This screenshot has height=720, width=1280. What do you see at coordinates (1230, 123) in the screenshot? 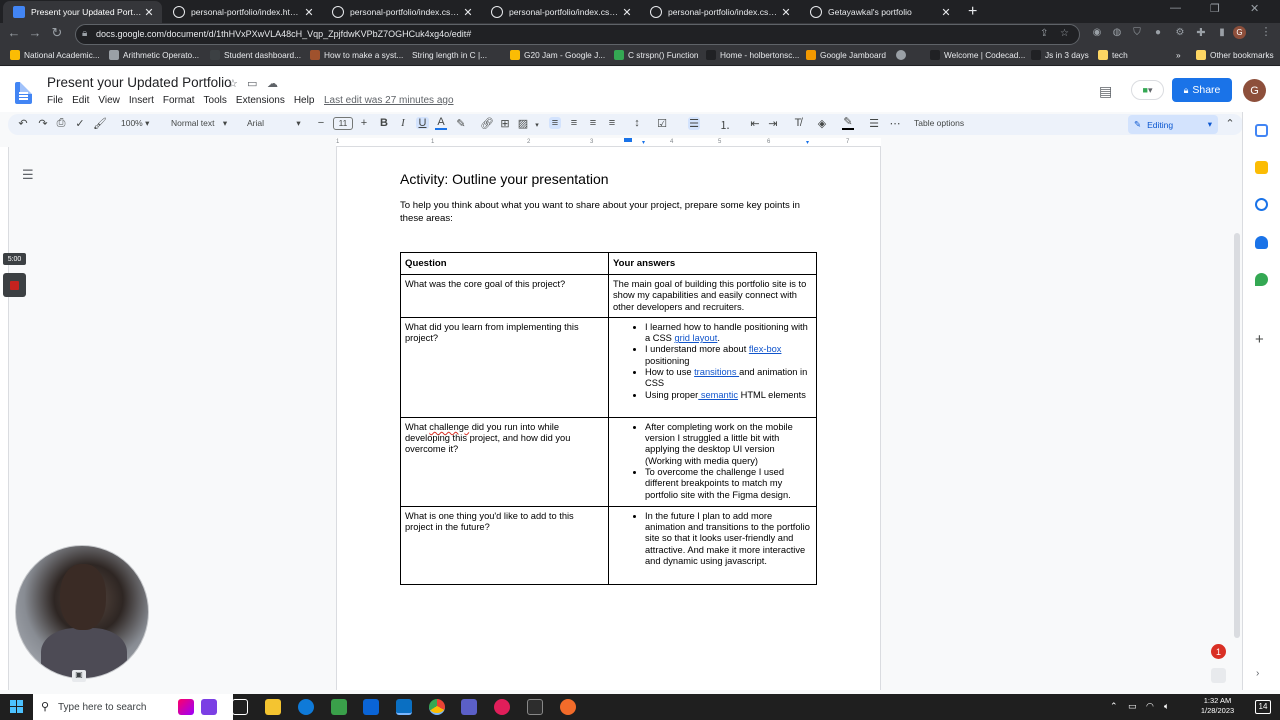
I see `hide-menus-chevron-up-icon: ⌃` at bounding box center [1230, 123].